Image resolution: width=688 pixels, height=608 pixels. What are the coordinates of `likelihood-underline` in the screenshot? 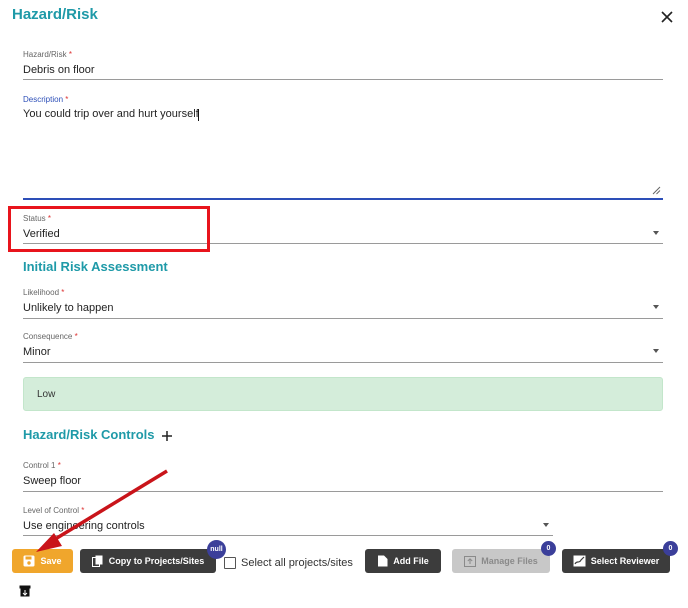 It's located at (343, 318).